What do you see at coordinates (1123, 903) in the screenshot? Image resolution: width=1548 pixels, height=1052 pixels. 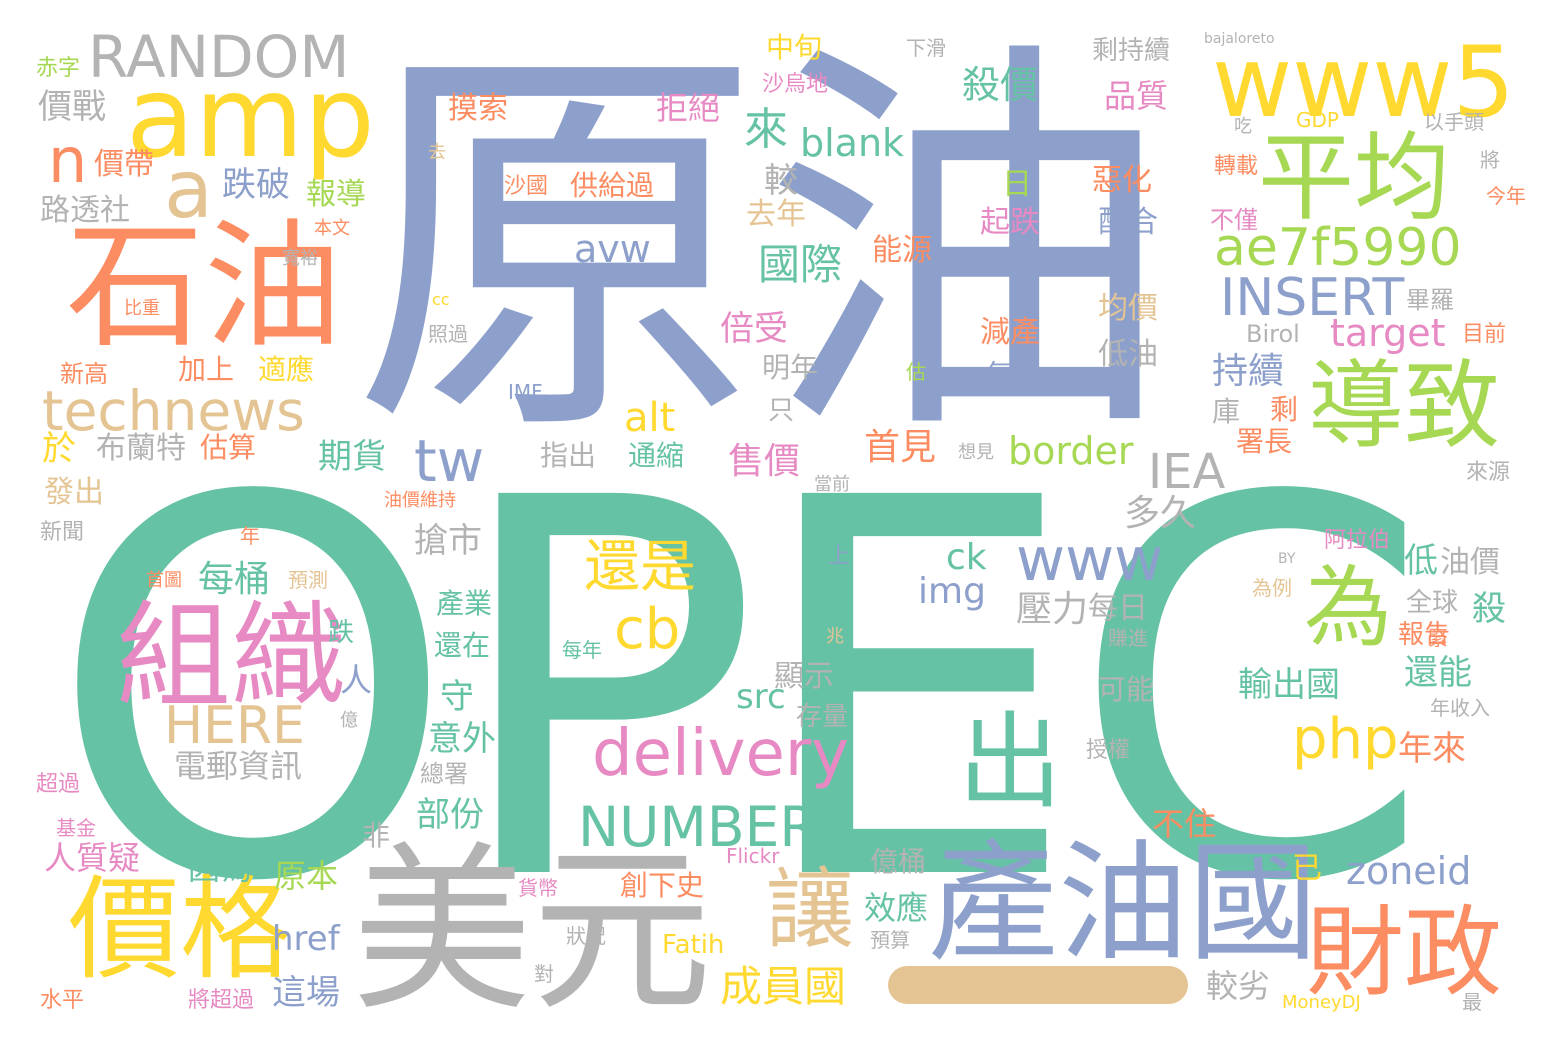 I see `word-producer: 產油國` at bounding box center [1123, 903].